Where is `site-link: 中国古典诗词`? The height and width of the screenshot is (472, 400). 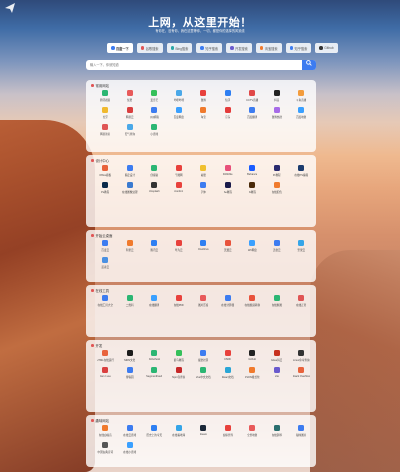 site-link: 中国古典诗词 is located at coordinates (105, 448).